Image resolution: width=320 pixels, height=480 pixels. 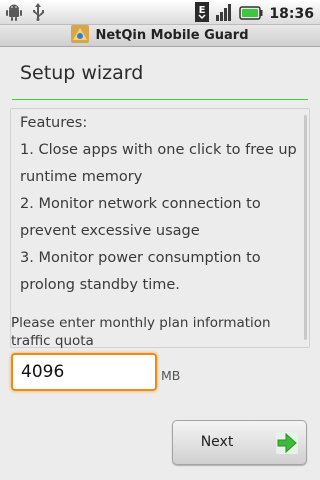 What do you see at coordinates (82, 73) in the screenshot?
I see `page-title: Setup wizard` at bounding box center [82, 73].